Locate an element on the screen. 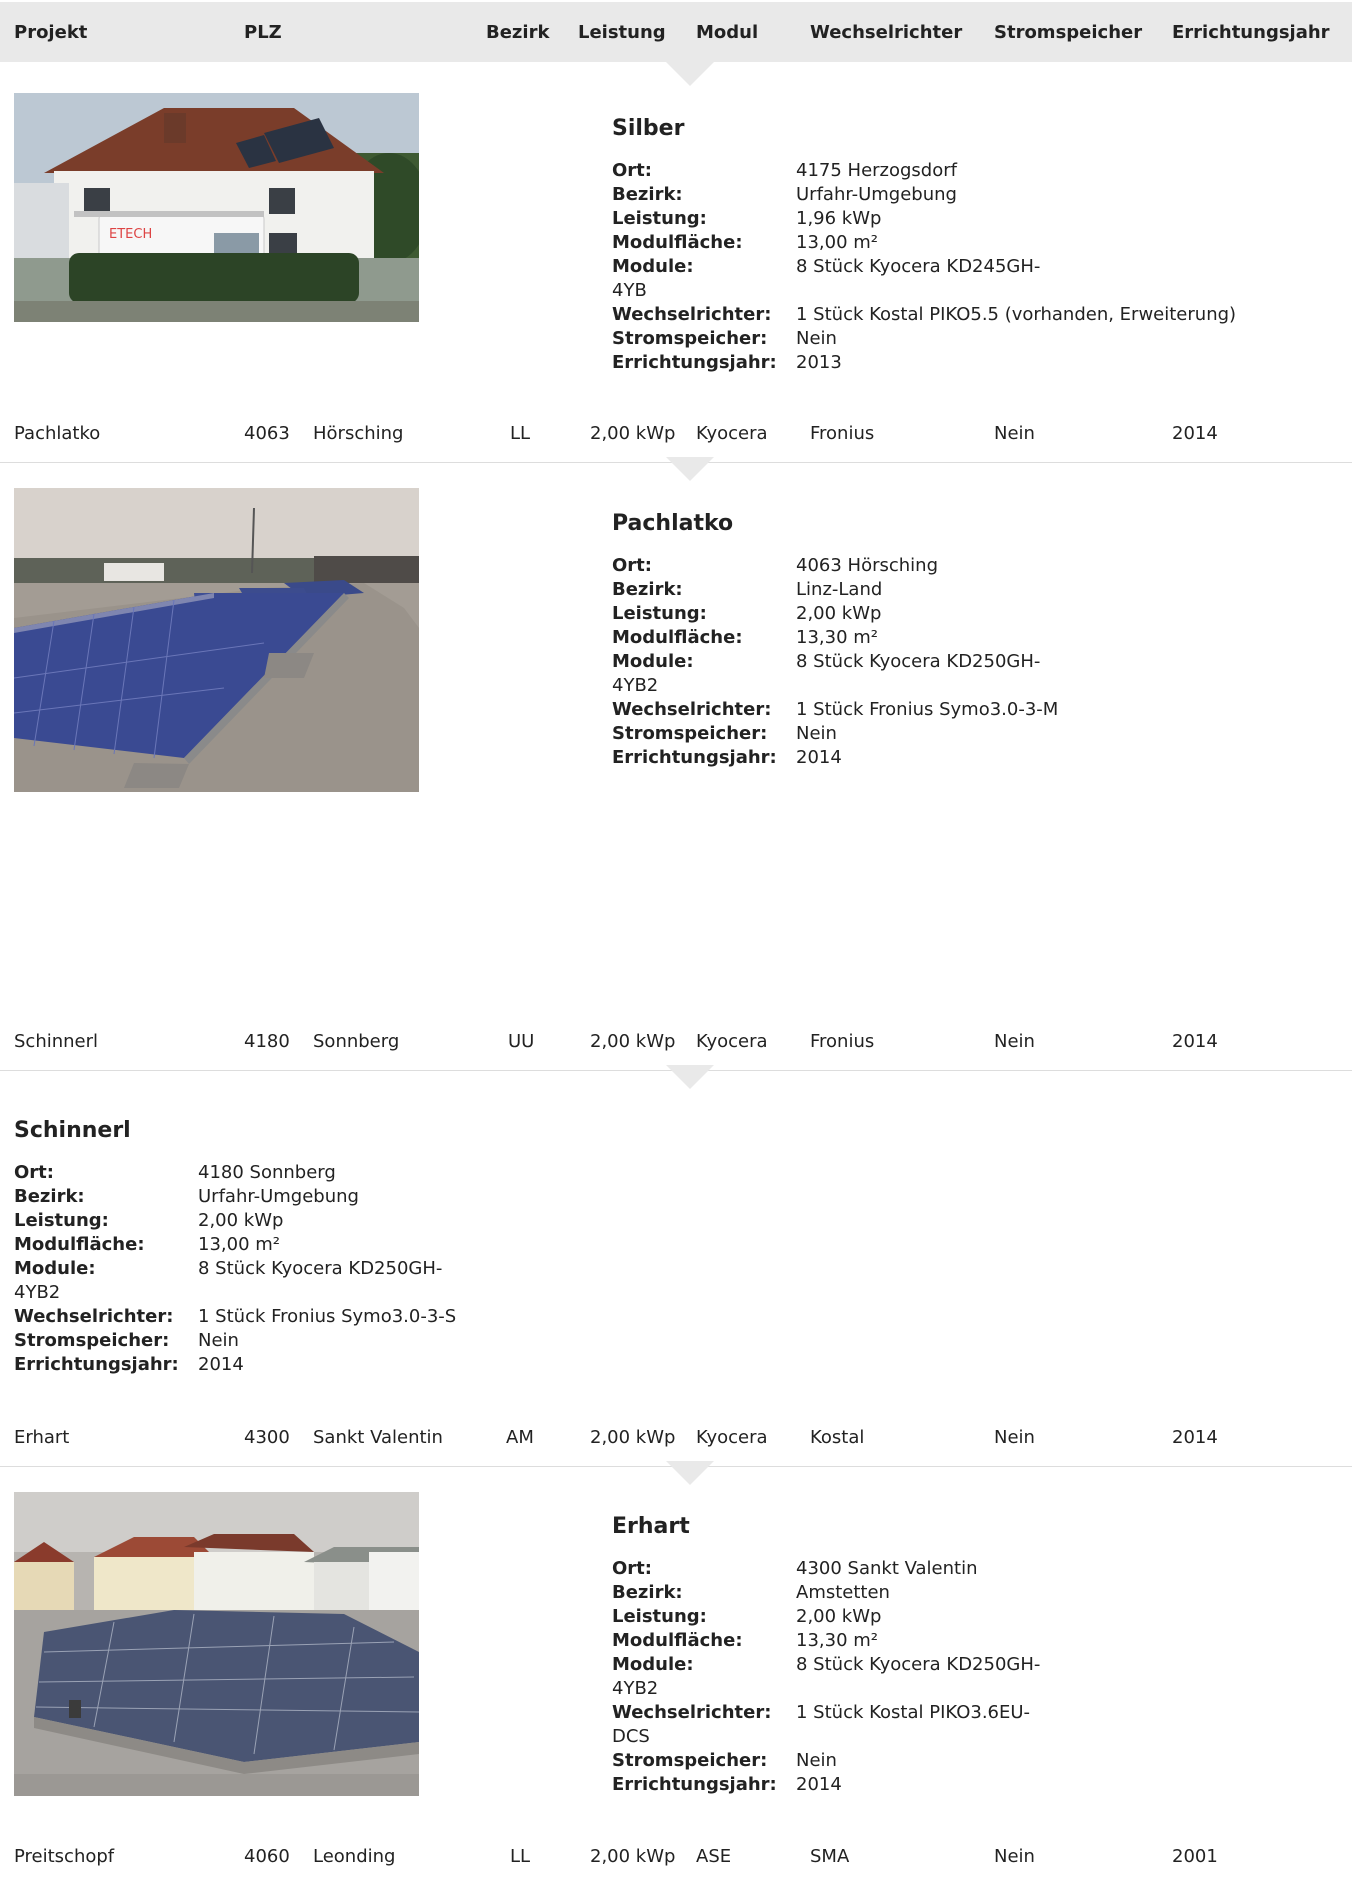 The width and height of the screenshot is (1355, 1886). column-header-errichtungsjahr: Errichtungsjahr is located at coordinates (1251, 32).